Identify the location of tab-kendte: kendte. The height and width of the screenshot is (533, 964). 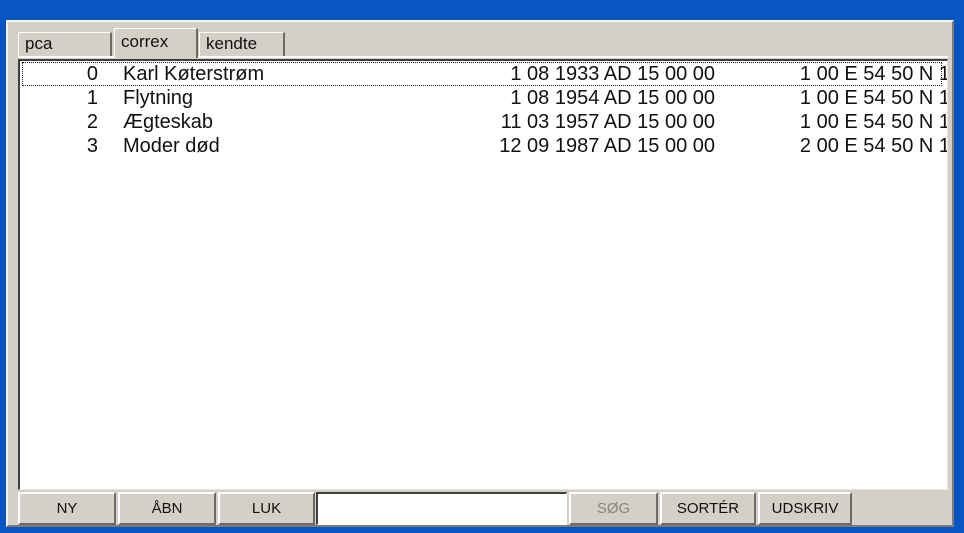
(242, 44).